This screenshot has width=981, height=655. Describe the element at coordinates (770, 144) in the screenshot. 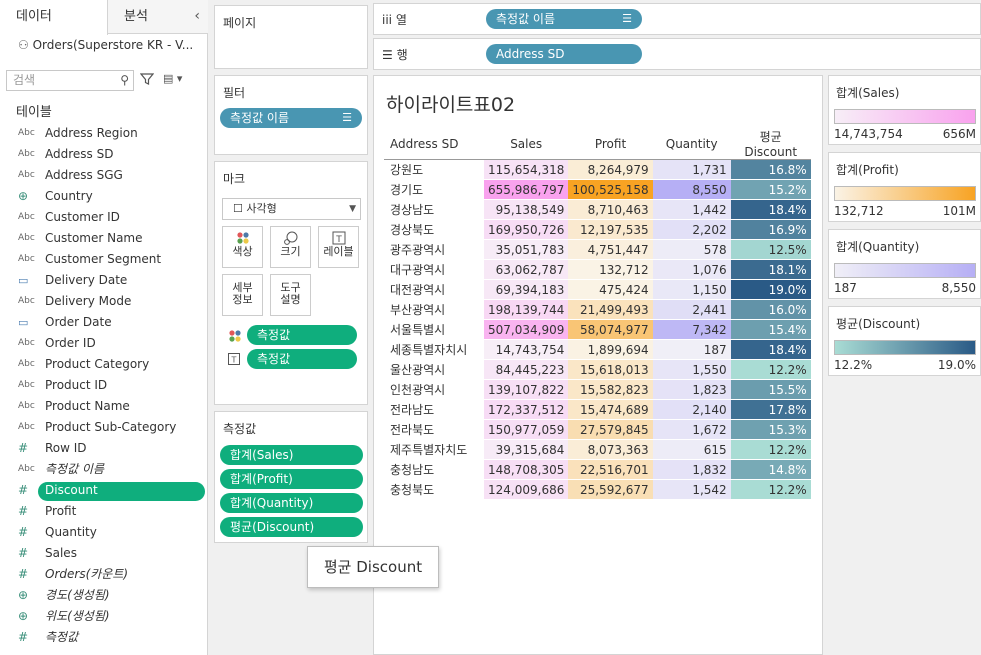

I see `header-discount: 평균 Discount` at that location.